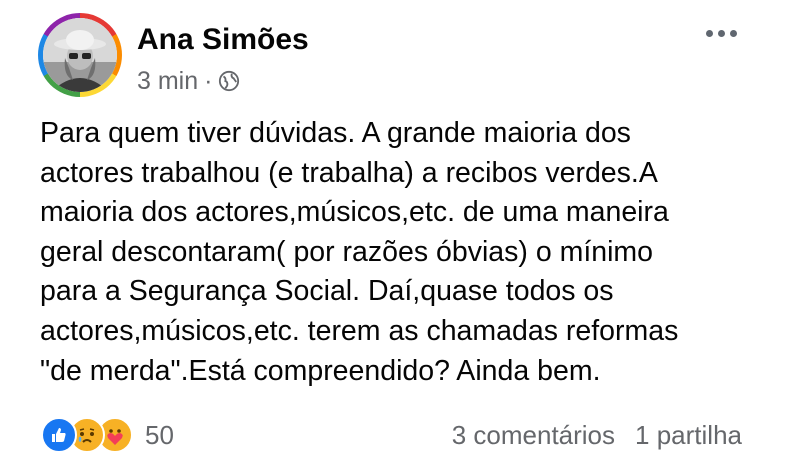 The height and width of the screenshot is (471, 792). I want to click on more-options-icon, so click(726, 33).